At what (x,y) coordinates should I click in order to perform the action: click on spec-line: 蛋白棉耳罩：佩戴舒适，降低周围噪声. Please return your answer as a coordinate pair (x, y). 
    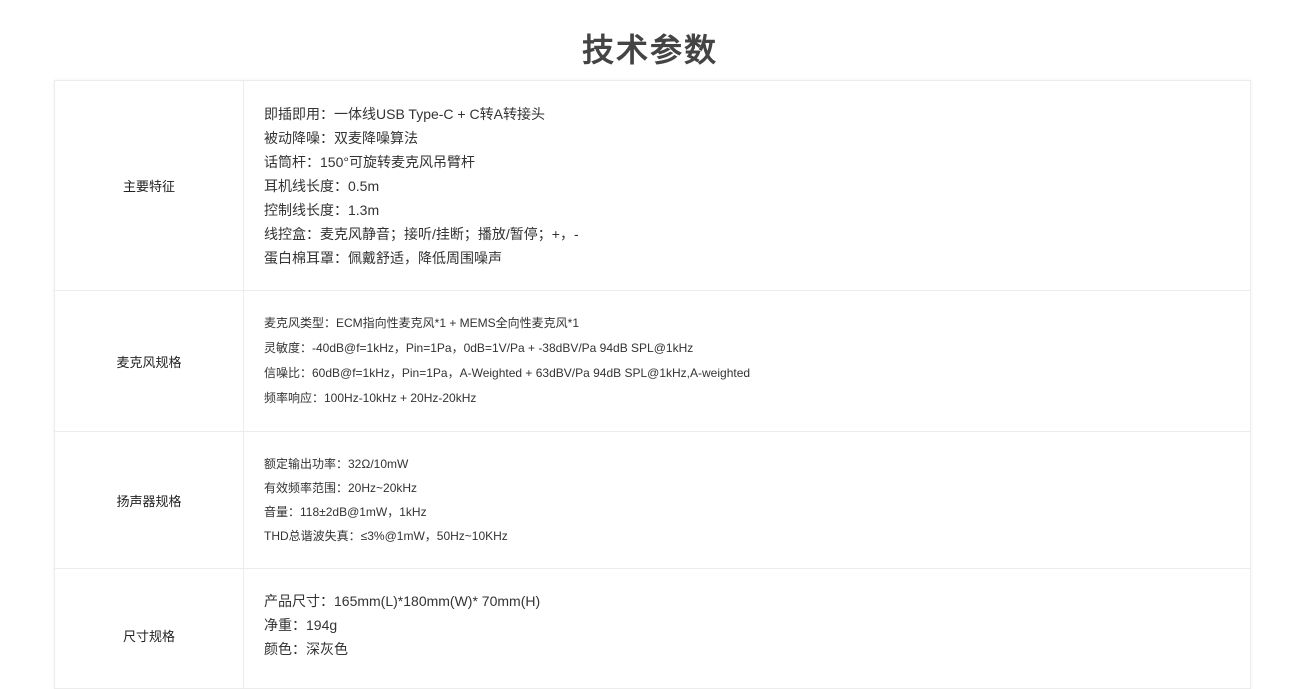
    Looking at the image, I should click on (383, 257).